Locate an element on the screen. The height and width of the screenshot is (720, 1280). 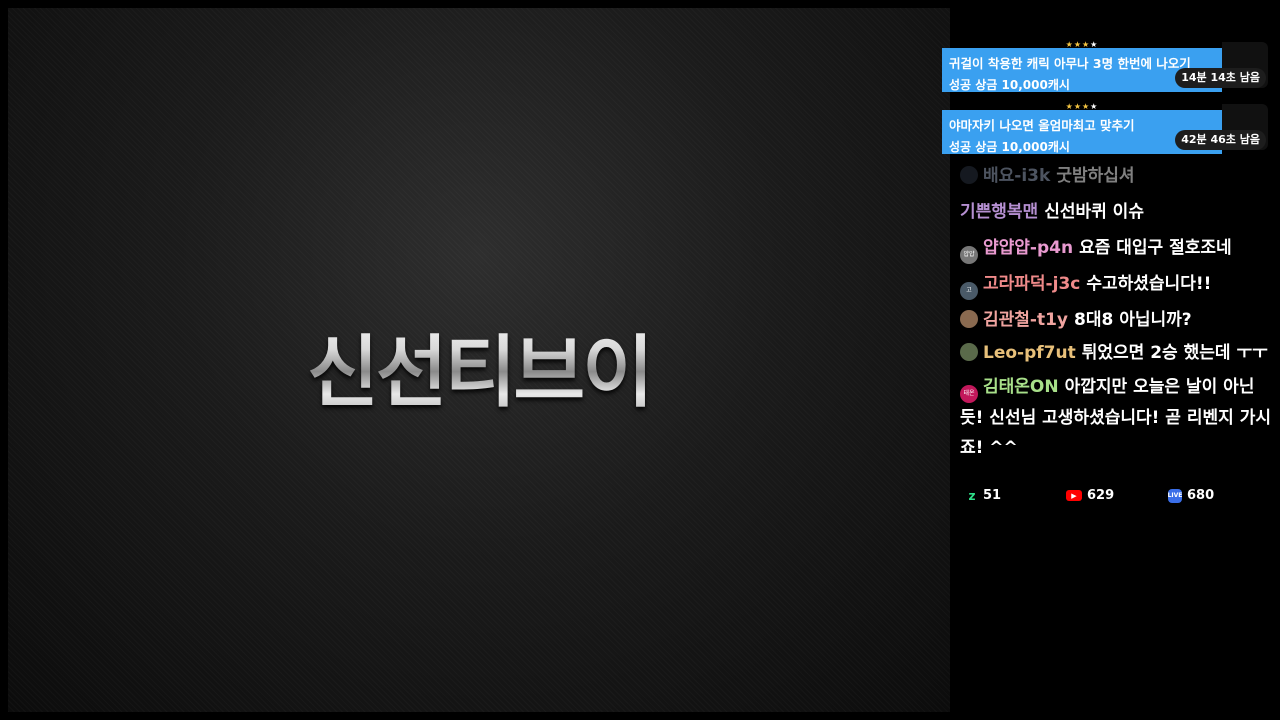
chat-nick: 기쁜행복맨 is located at coordinates (999, 212).